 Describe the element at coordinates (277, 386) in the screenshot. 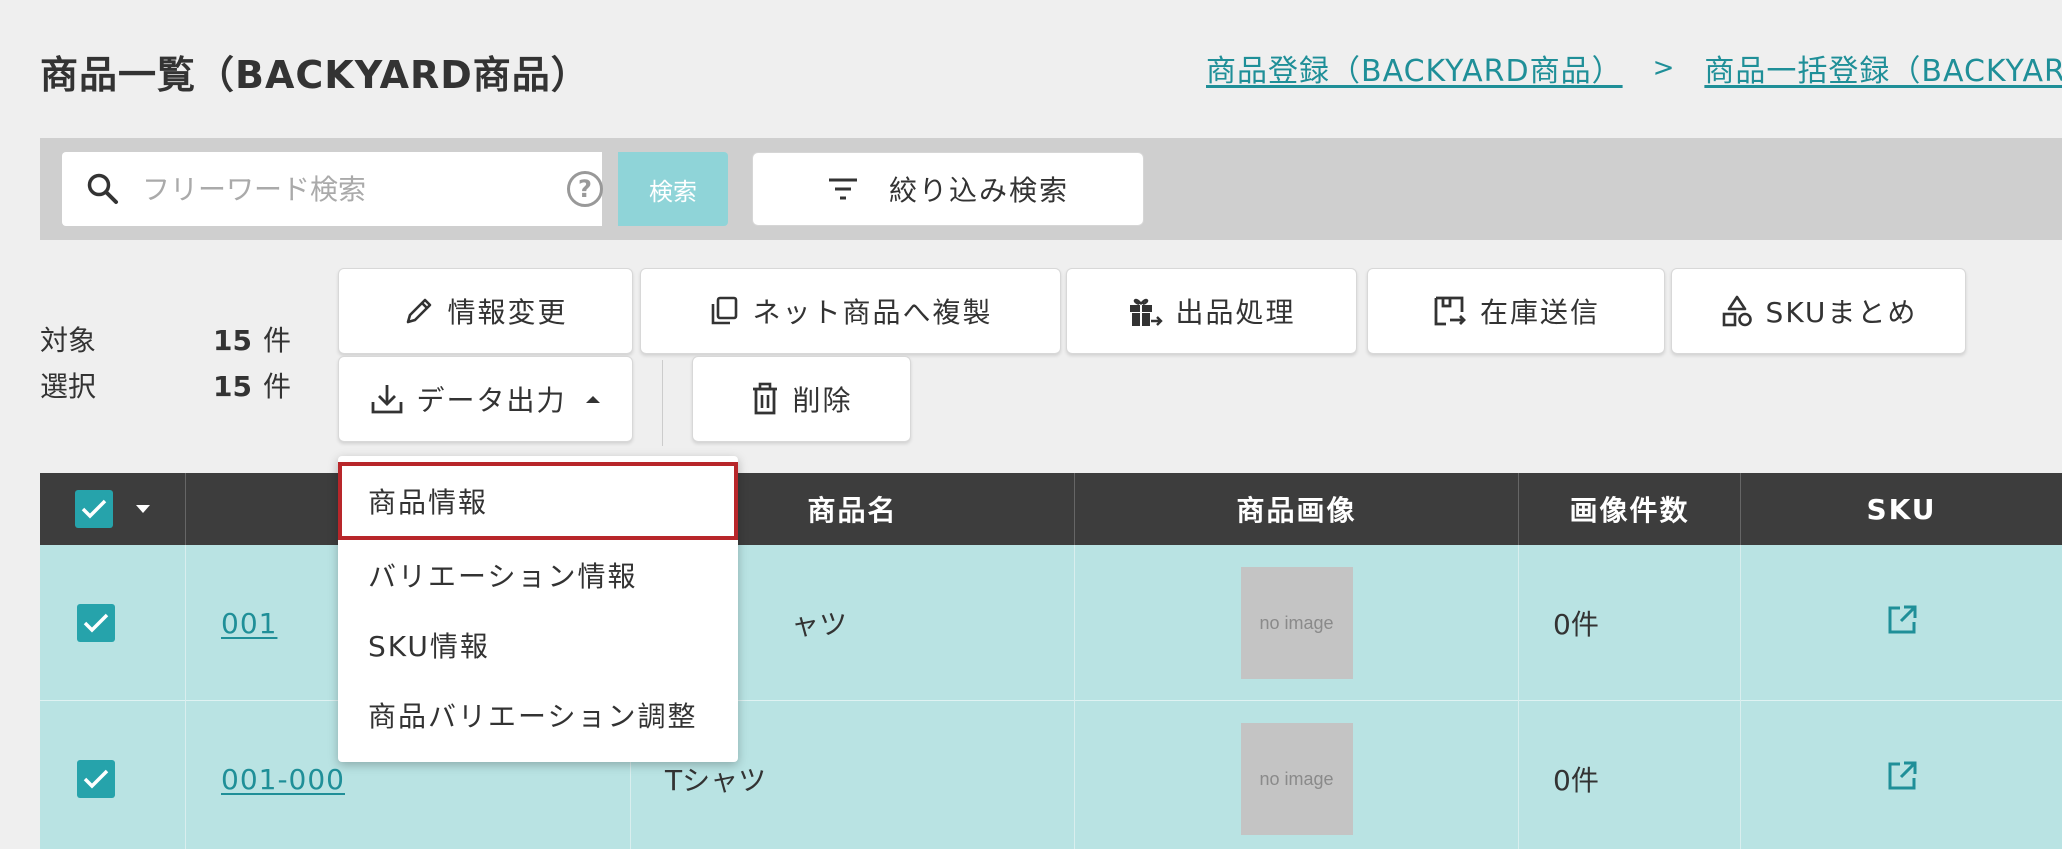

I see `selected-count-unit: 件` at that location.